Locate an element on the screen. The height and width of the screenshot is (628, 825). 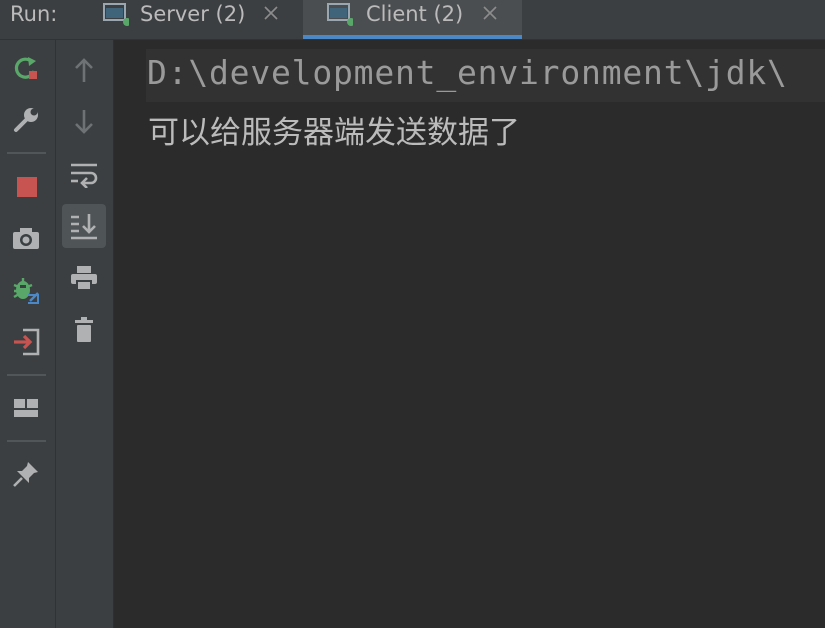
settings-button is located at coordinates (26, 120).